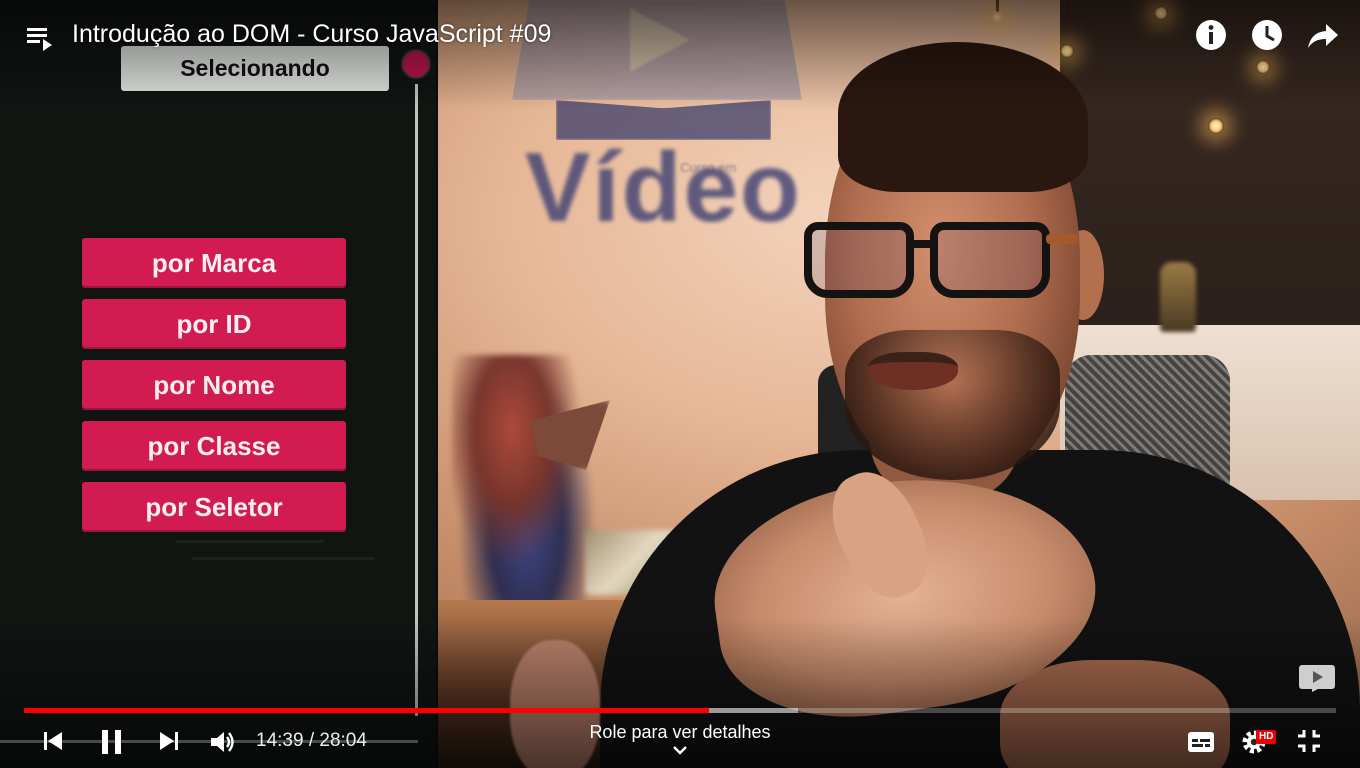 Image resolution: width=1360 pixels, height=768 pixels. I want to click on watch-later-button, so click(1267, 35).